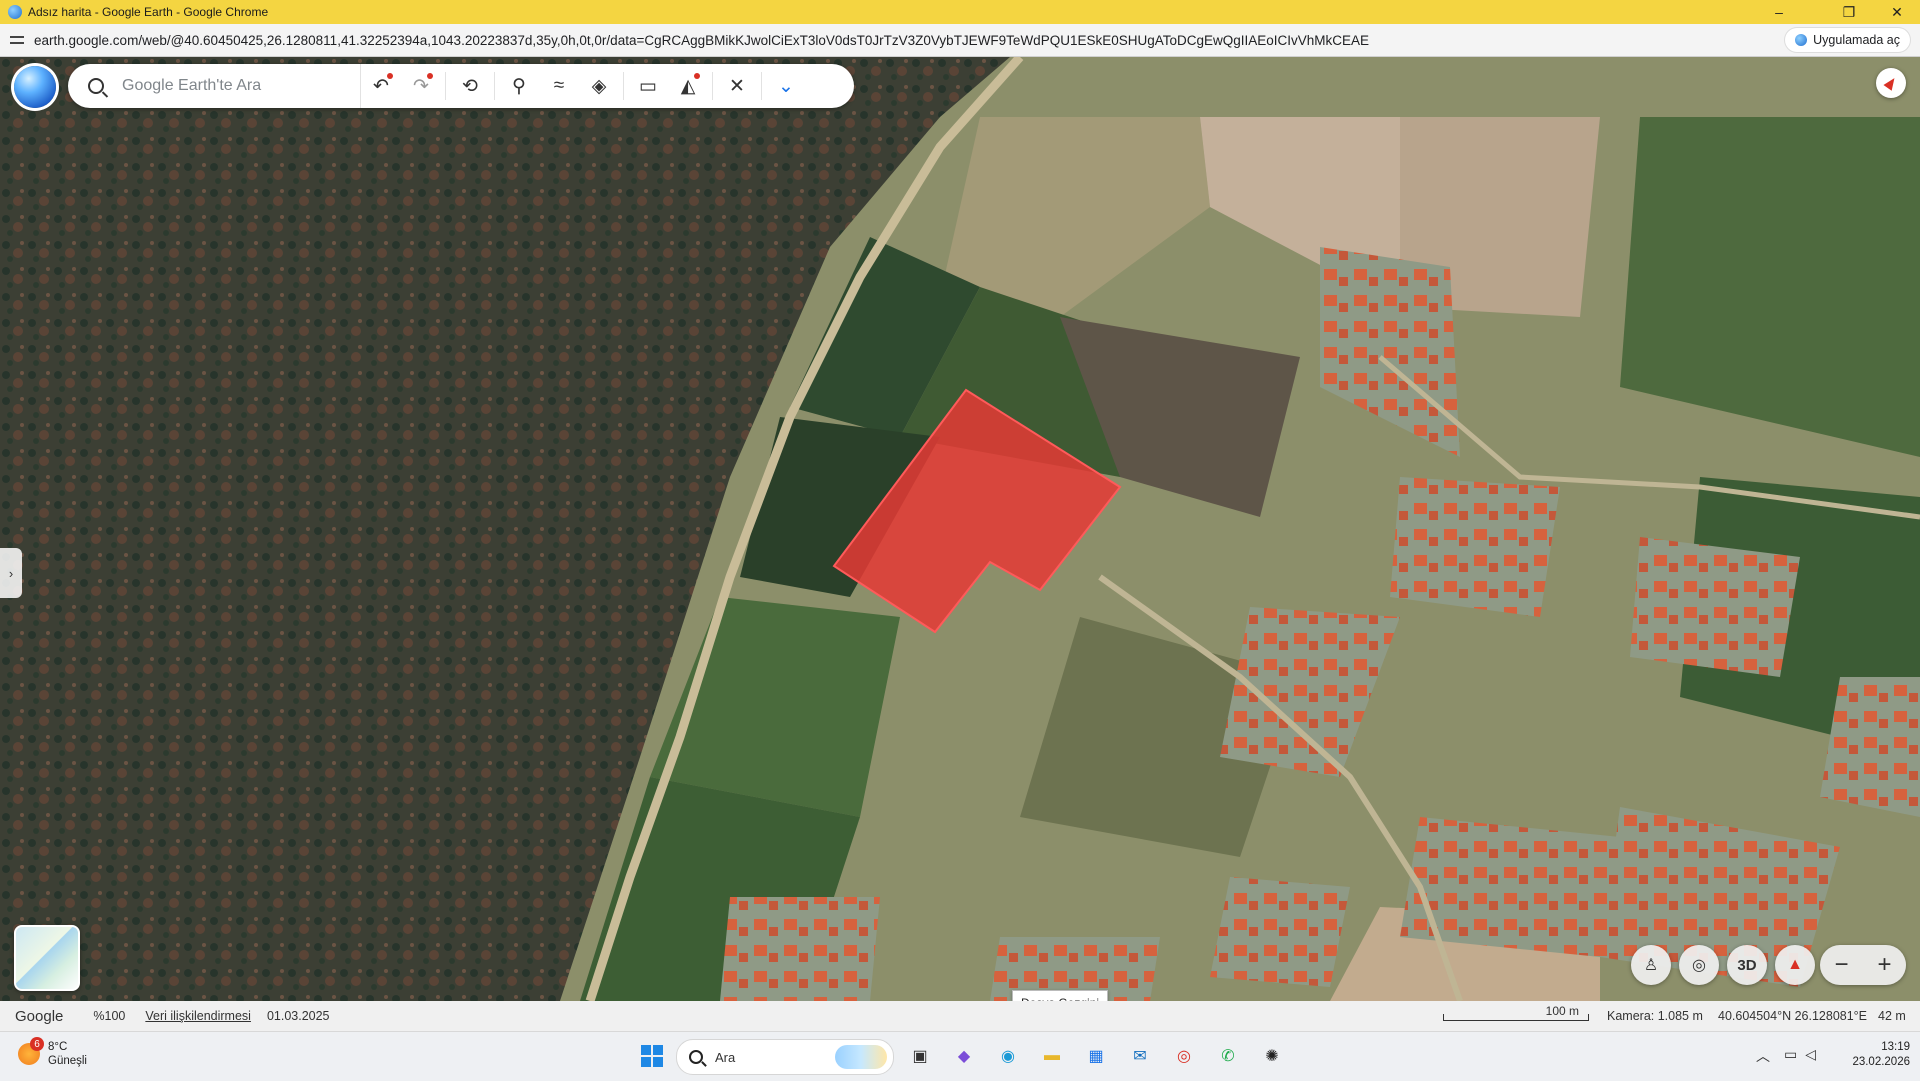 Image resolution: width=1920 pixels, height=1081 pixels. I want to click on add-path-button: ≈, so click(559, 86).